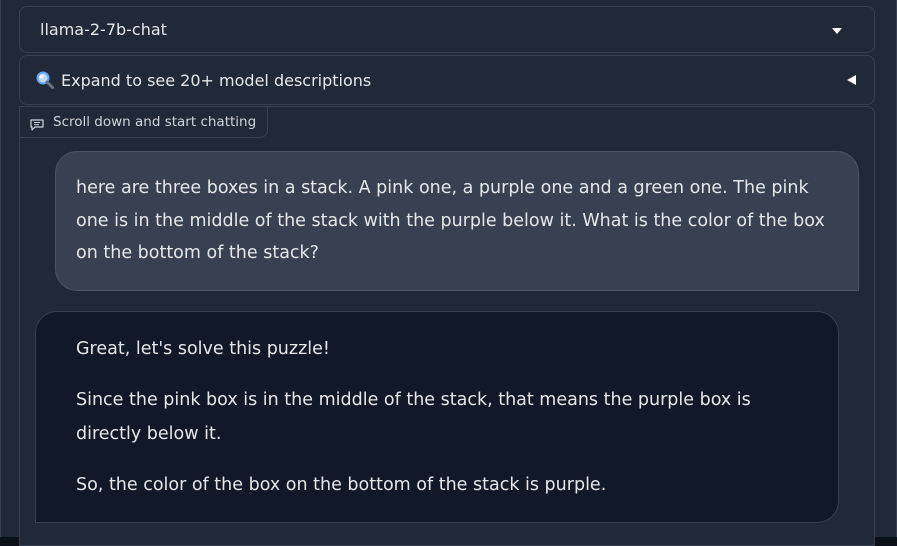 The image size is (897, 546). What do you see at coordinates (447, 80) in the screenshot?
I see `model-descriptions-accordion: Expand to see 20+ model descriptions` at bounding box center [447, 80].